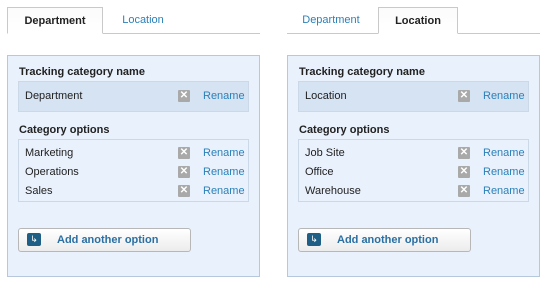 The height and width of the screenshot is (288, 555). I want to click on option-label: Sales, so click(39, 191).